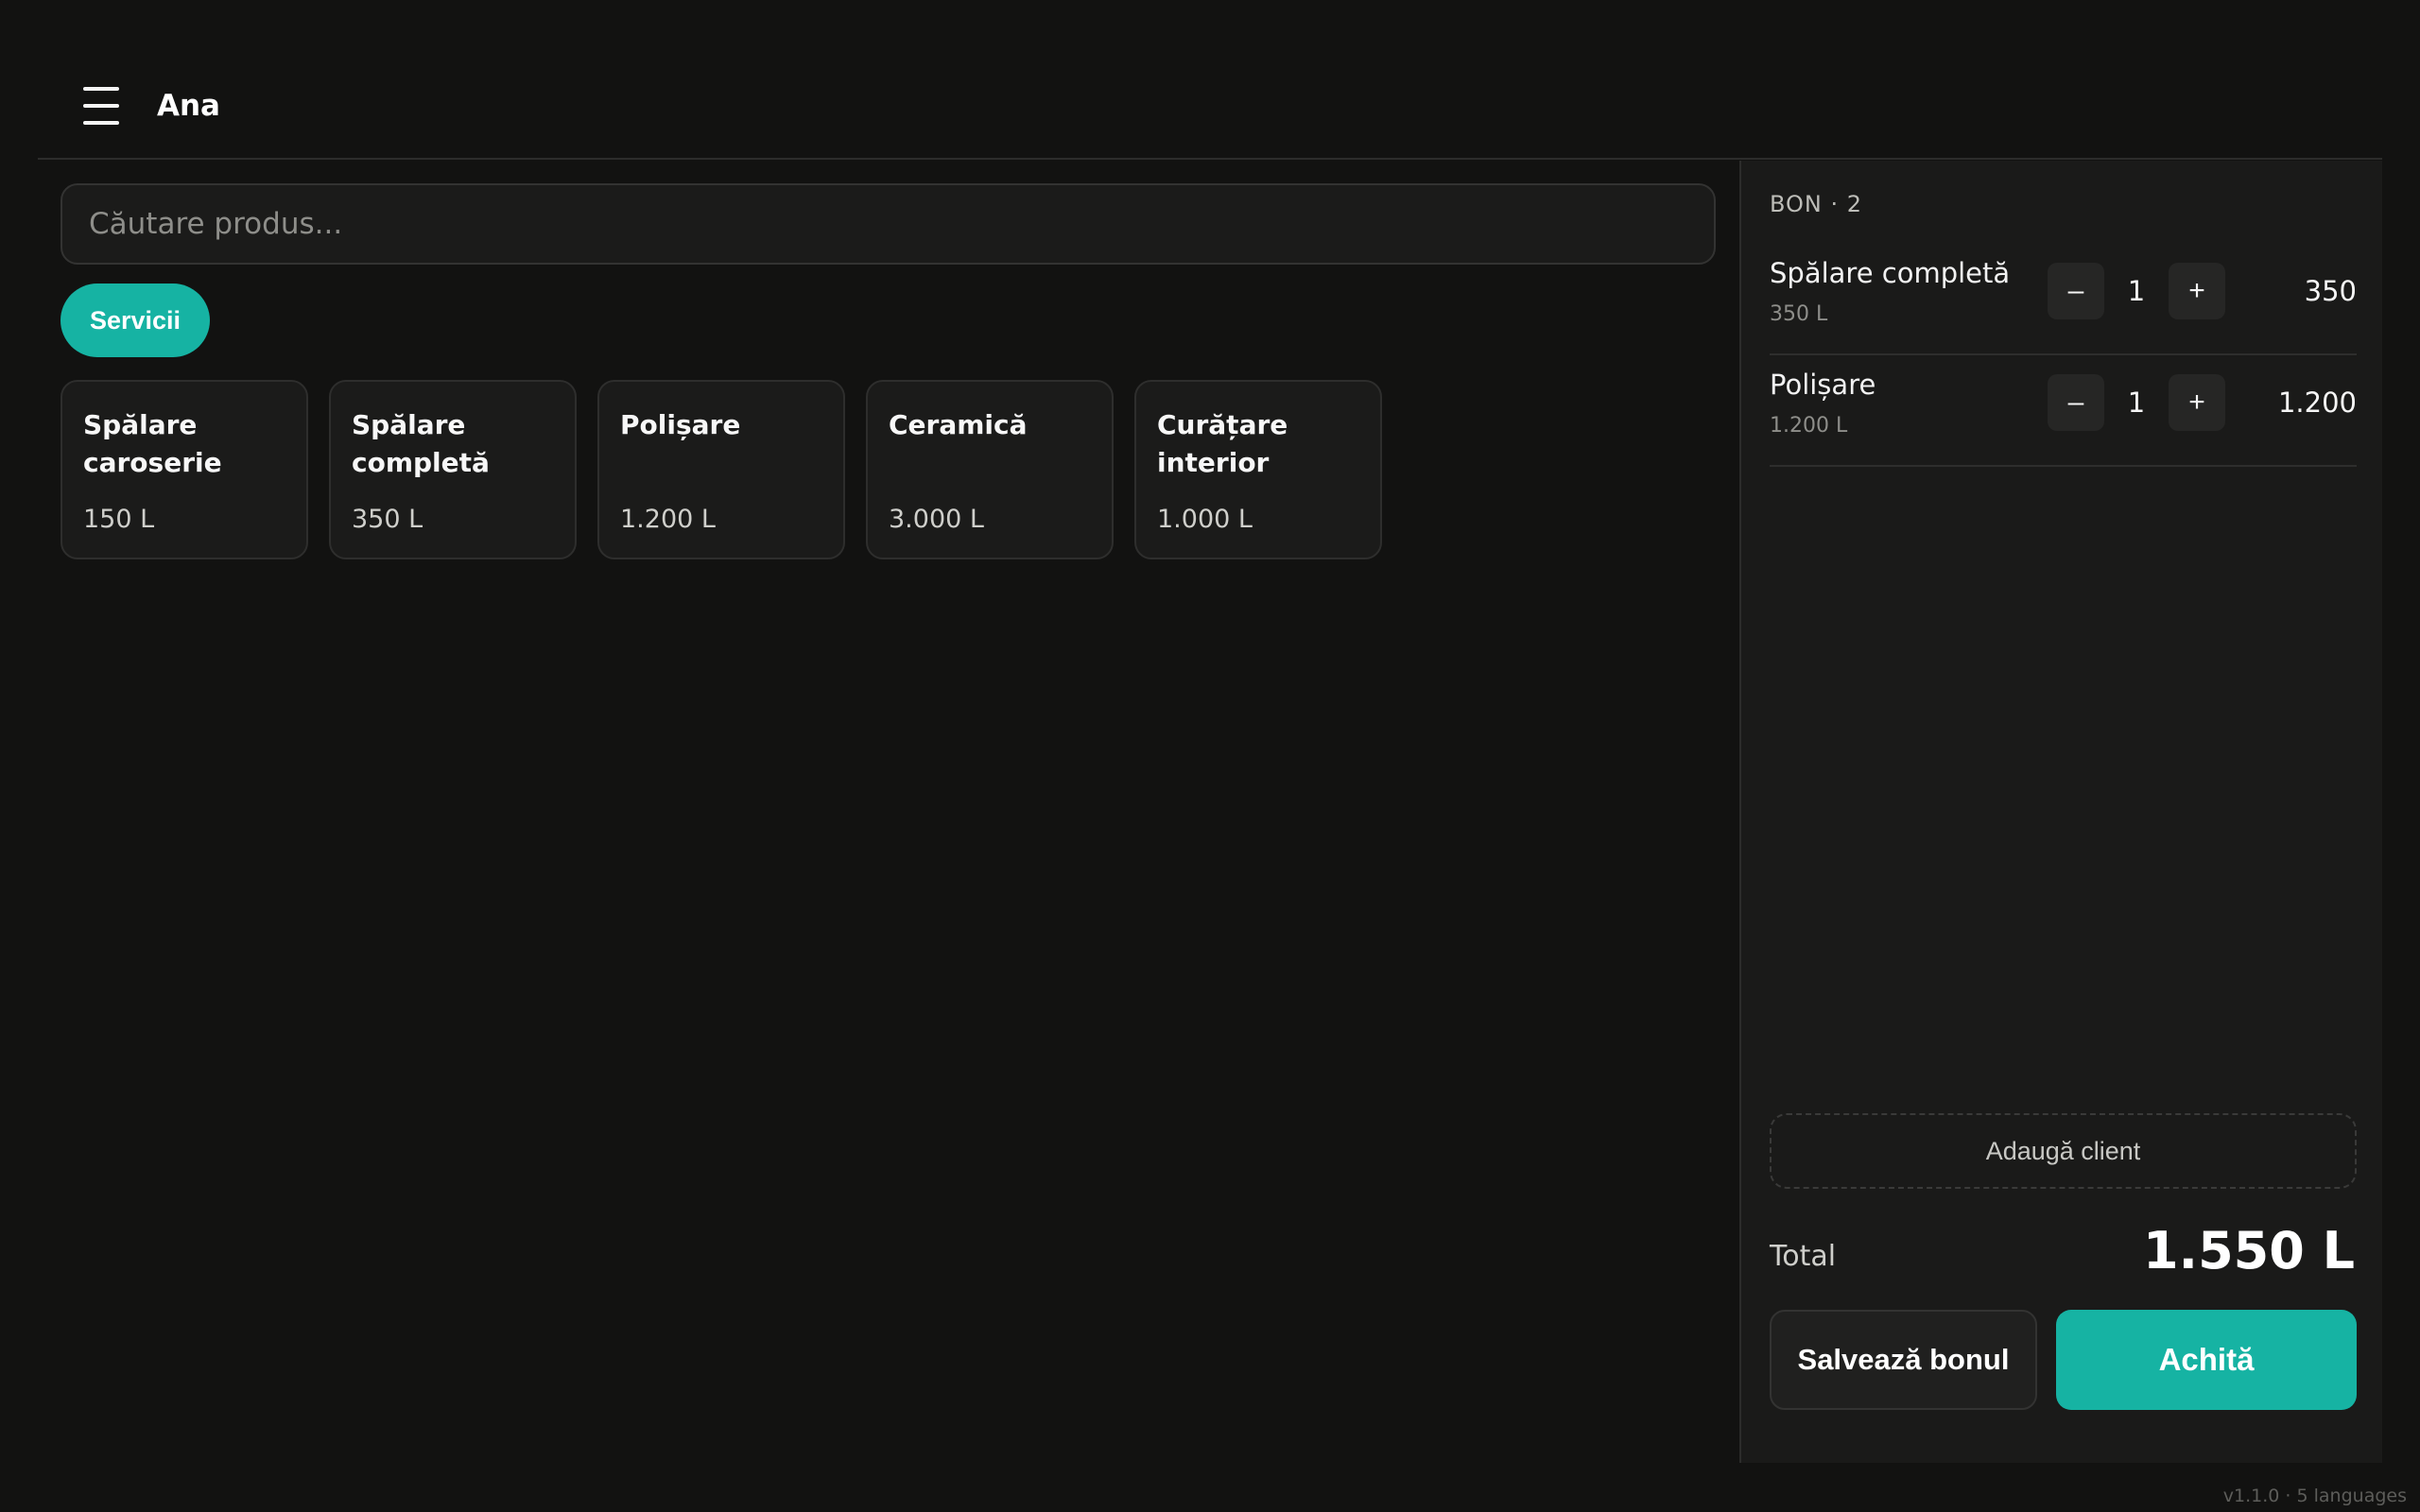  What do you see at coordinates (1809, 426) in the screenshot?
I see `line-item-unit-price: 1.200 L` at bounding box center [1809, 426].